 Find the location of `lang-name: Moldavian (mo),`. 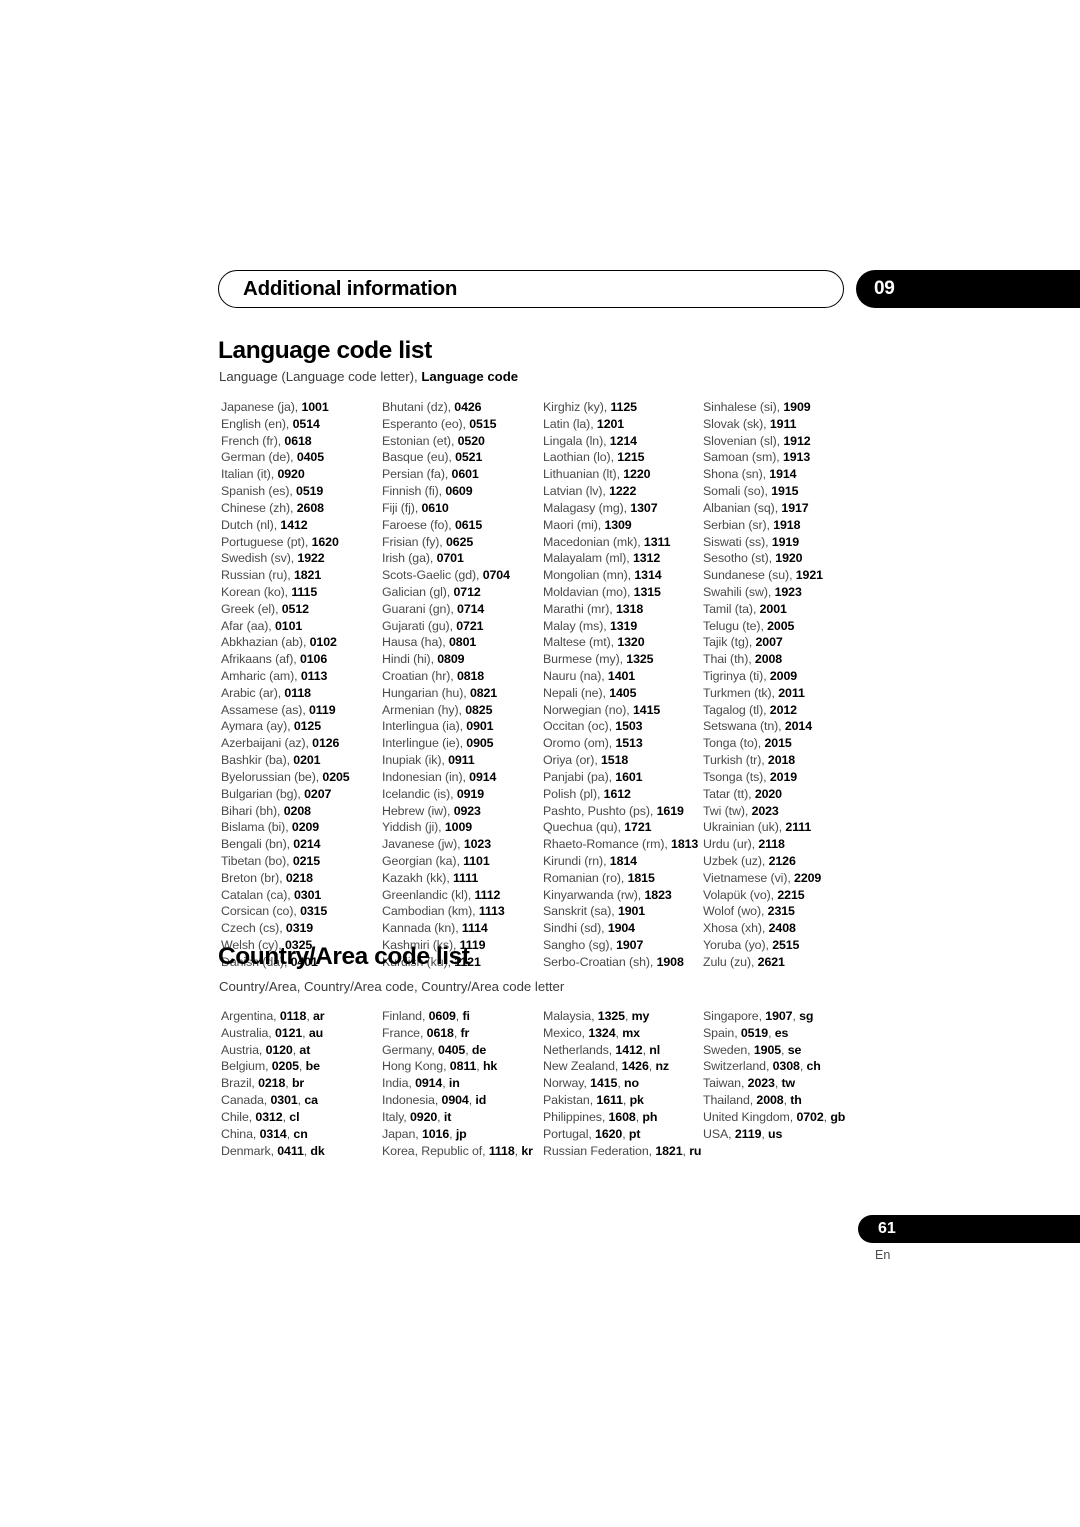

lang-name: Moldavian (mo), is located at coordinates (588, 591).